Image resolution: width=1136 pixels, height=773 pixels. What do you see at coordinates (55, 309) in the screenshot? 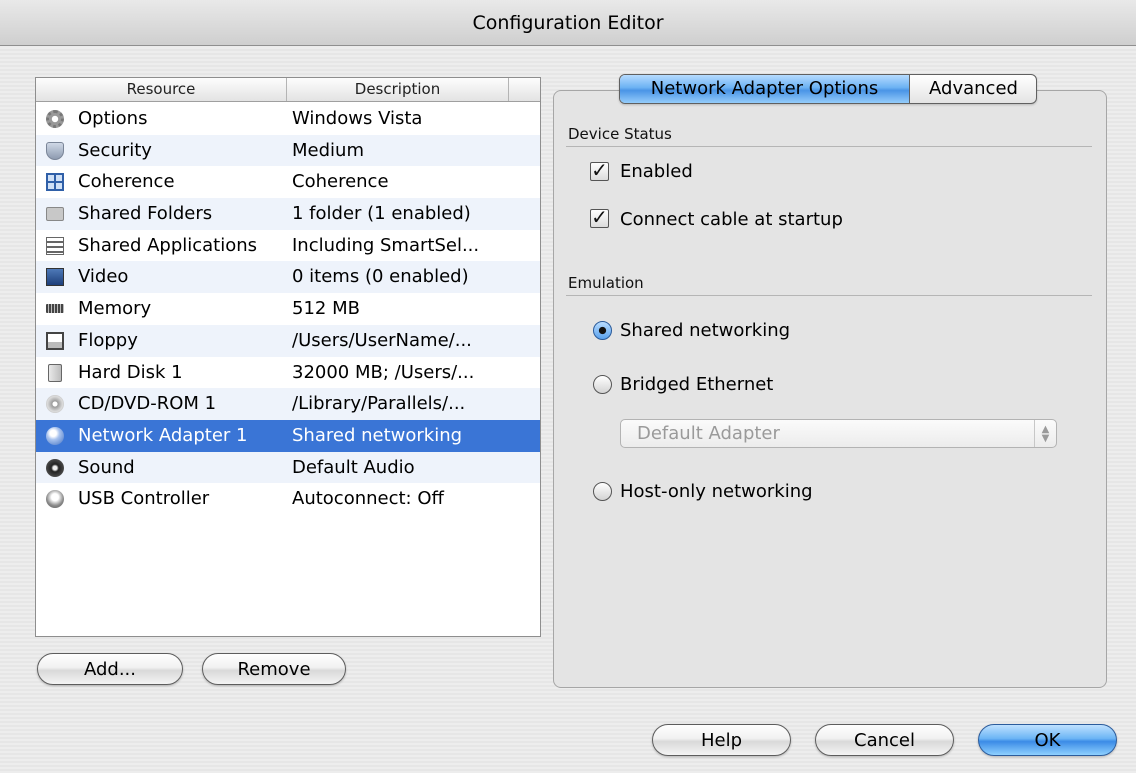
I see `memory-chip-icon` at bounding box center [55, 309].